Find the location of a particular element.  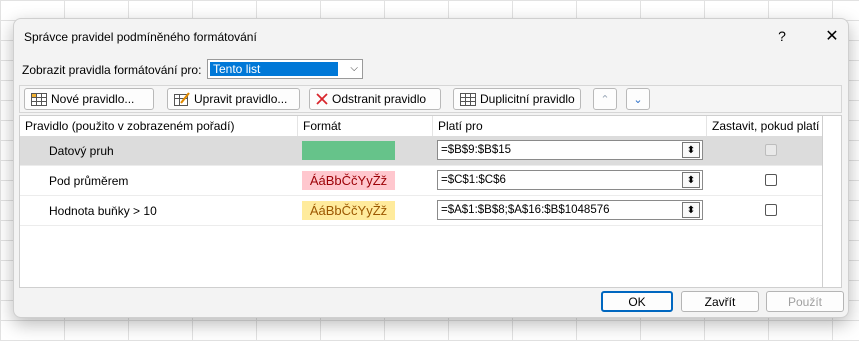

header-stop-if-true: Zastavit, pokud platí is located at coordinates (766, 126).